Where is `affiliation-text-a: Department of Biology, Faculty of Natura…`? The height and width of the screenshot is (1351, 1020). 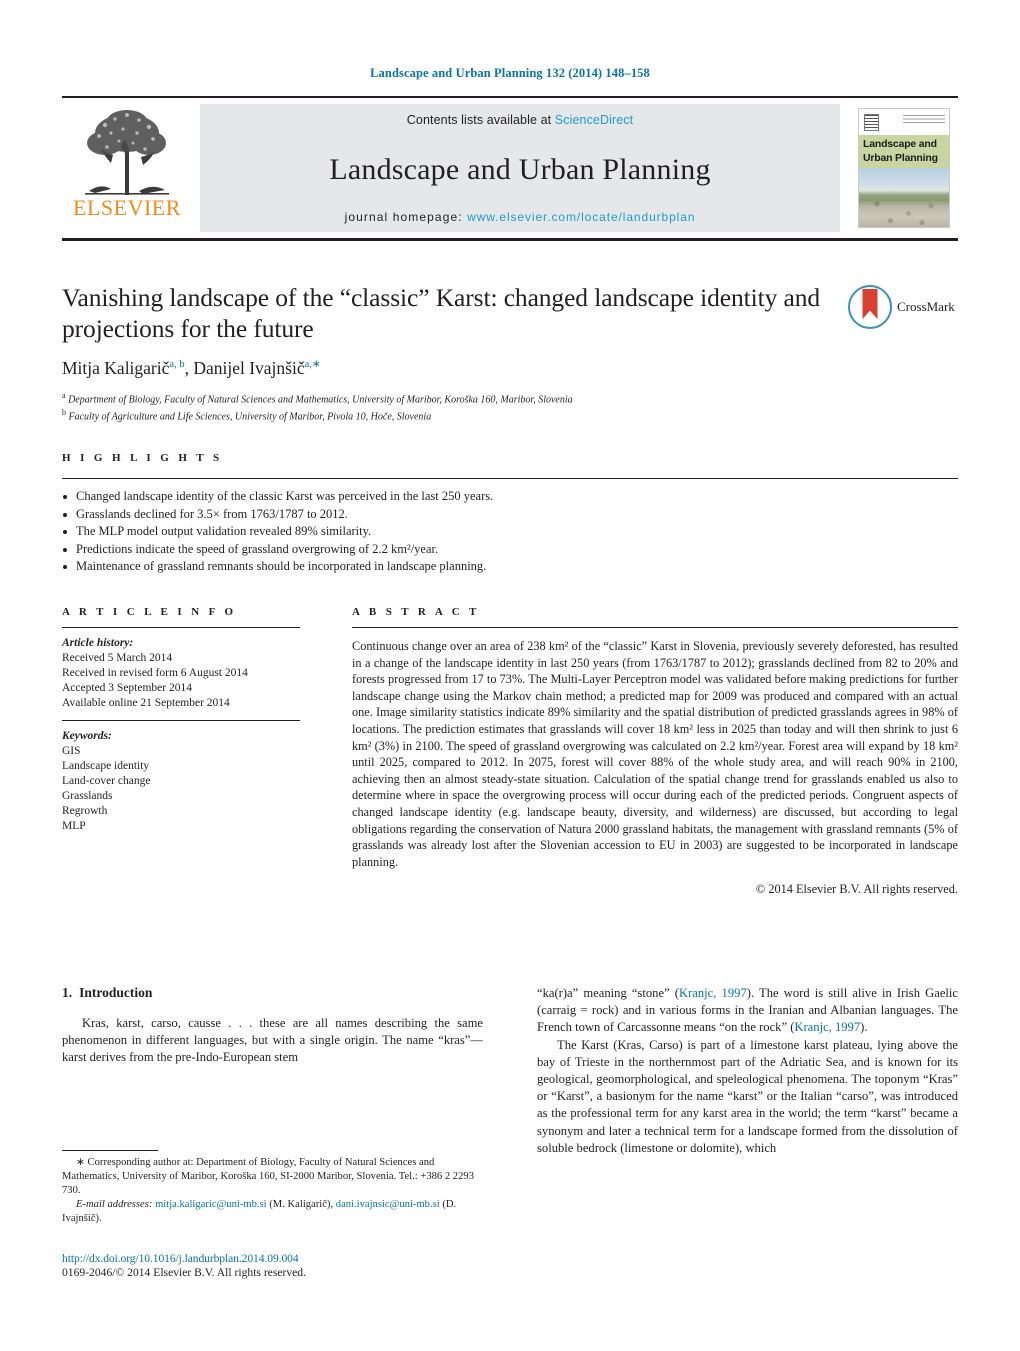
affiliation-text-a: Department of Biology, Faculty of Natura… is located at coordinates (320, 400).